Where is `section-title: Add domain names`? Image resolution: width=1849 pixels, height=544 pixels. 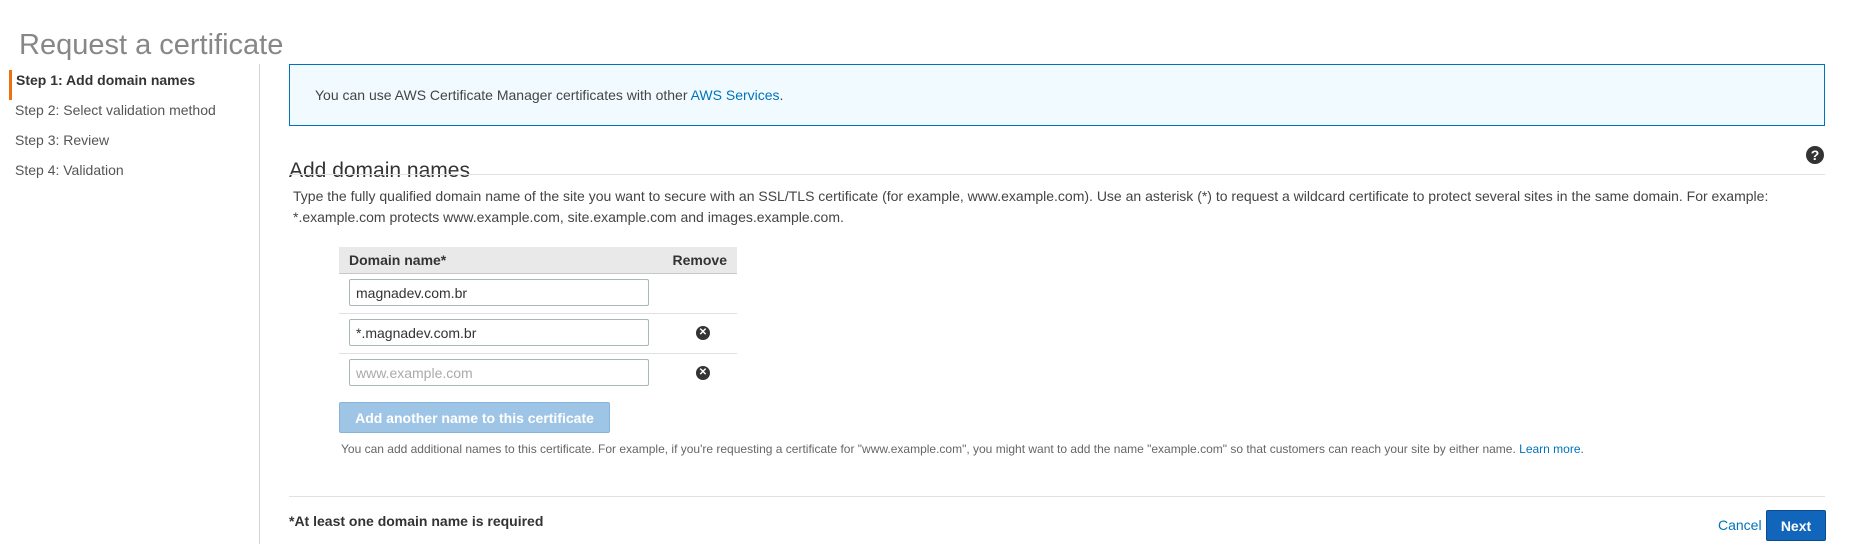
section-title: Add domain names is located at coordinates (379, 171).